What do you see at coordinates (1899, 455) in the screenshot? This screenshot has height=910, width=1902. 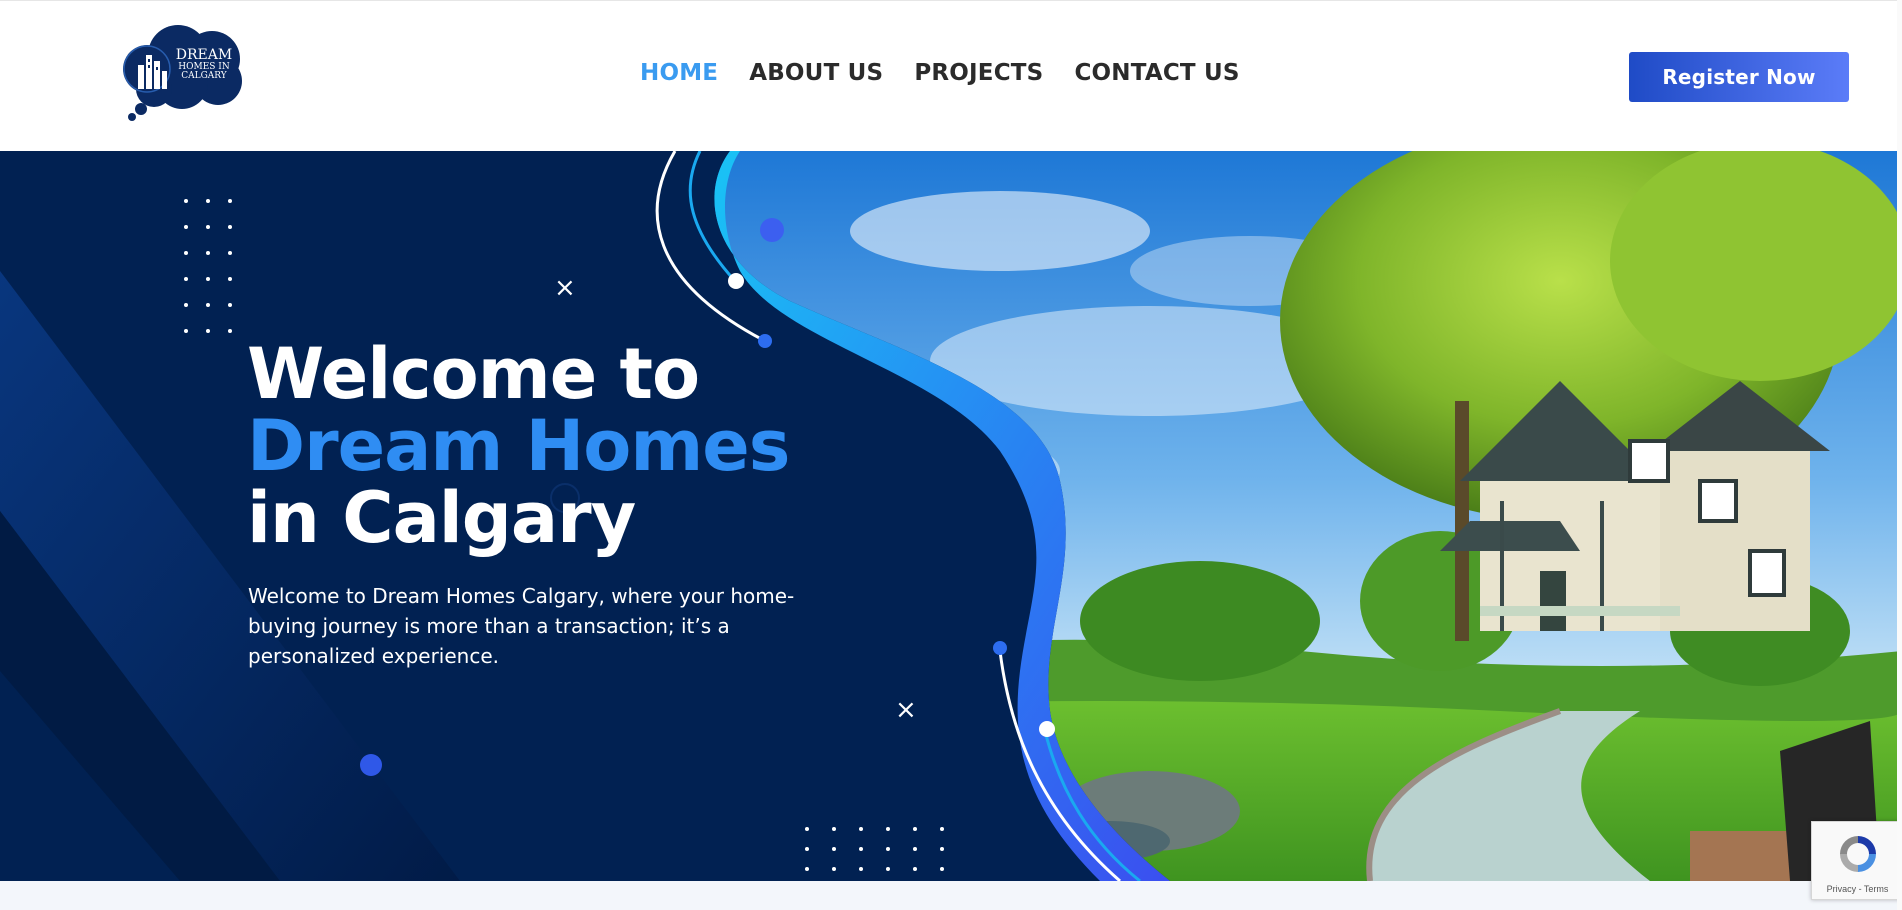 I see `page-scrollbar` at bounding box center [1899, 455].